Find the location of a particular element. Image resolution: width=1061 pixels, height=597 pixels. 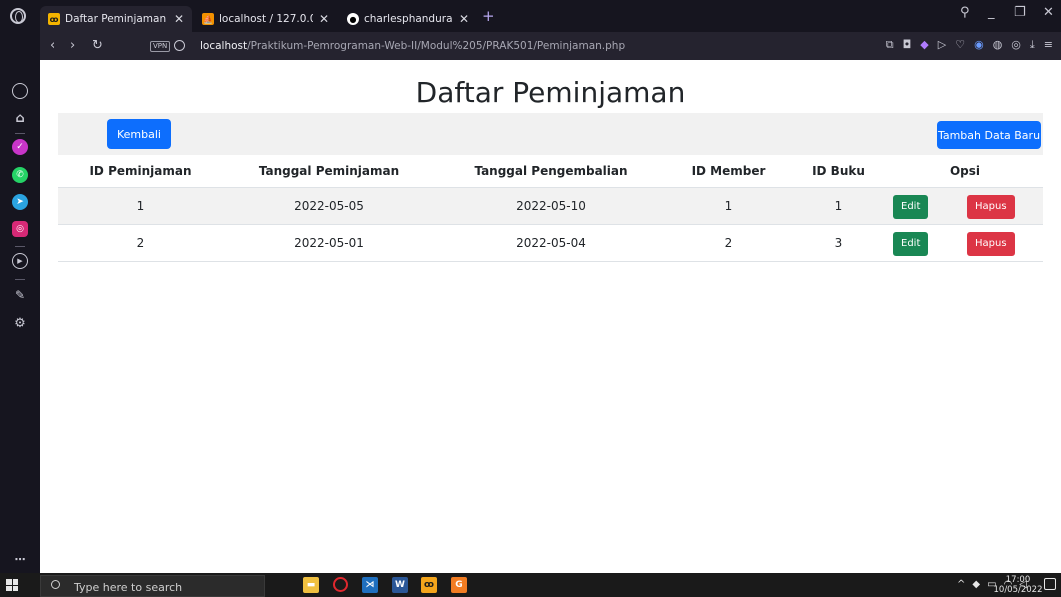

tab-github: ● charlesphandurand (Charle ✕ is located at coordinates (408, 19).